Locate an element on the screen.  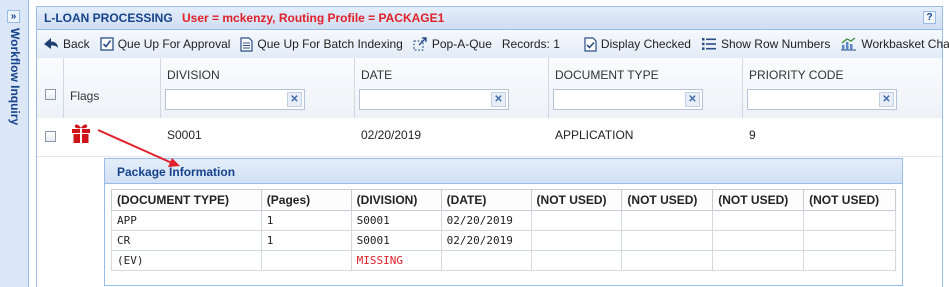
checked-document-icon is located at coordinates (590, 44).